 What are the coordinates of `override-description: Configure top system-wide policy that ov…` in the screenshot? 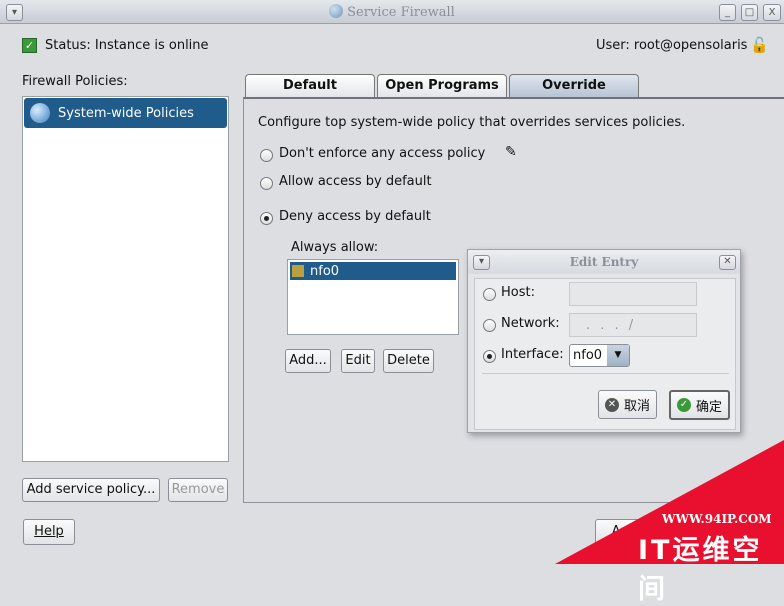 It's located at (472, 122).